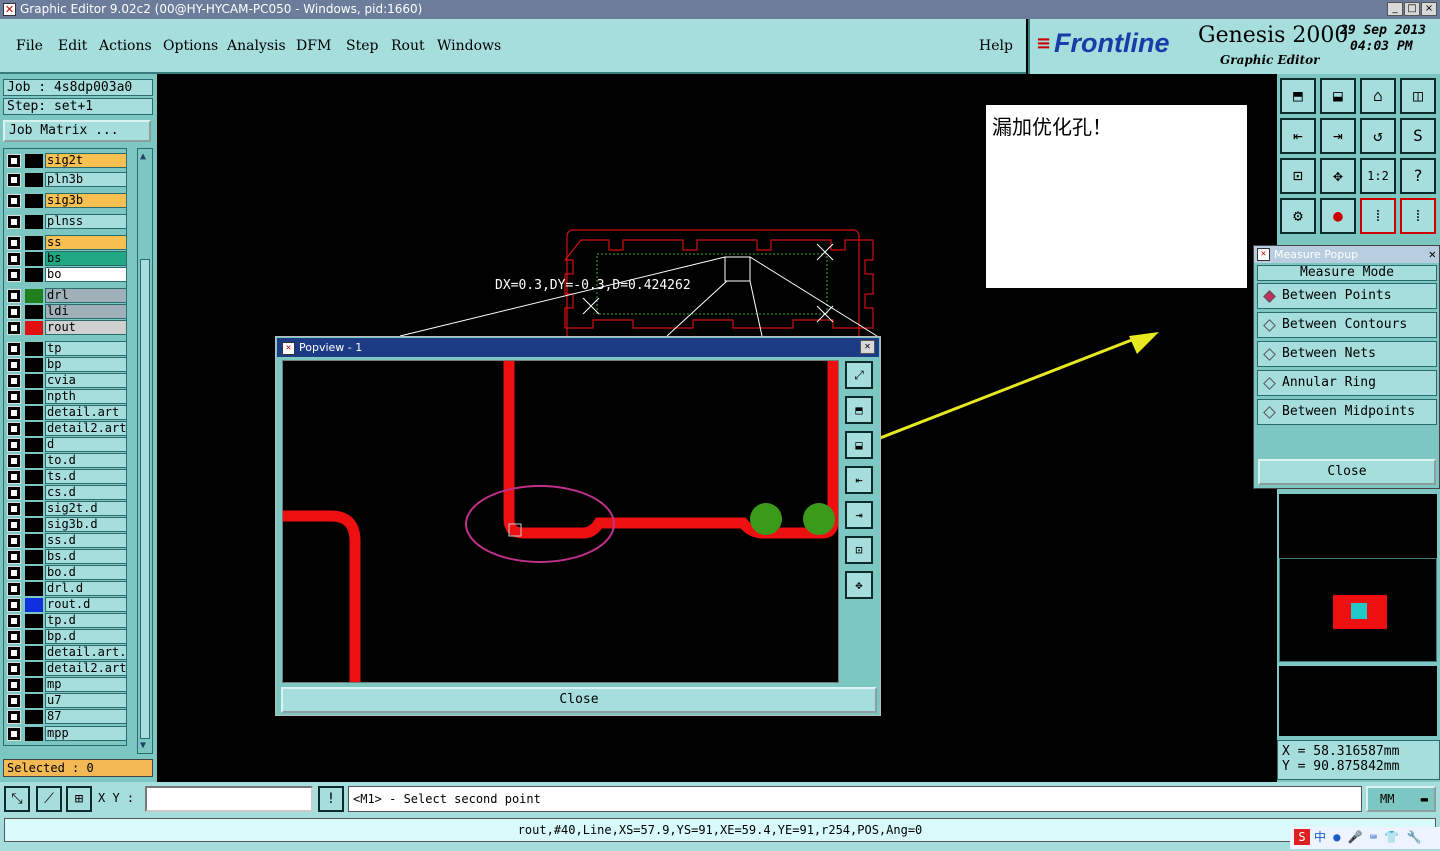 The image size is (1440, 851). I want to click on popview-down-icon: ⬓, so click(859, 445).